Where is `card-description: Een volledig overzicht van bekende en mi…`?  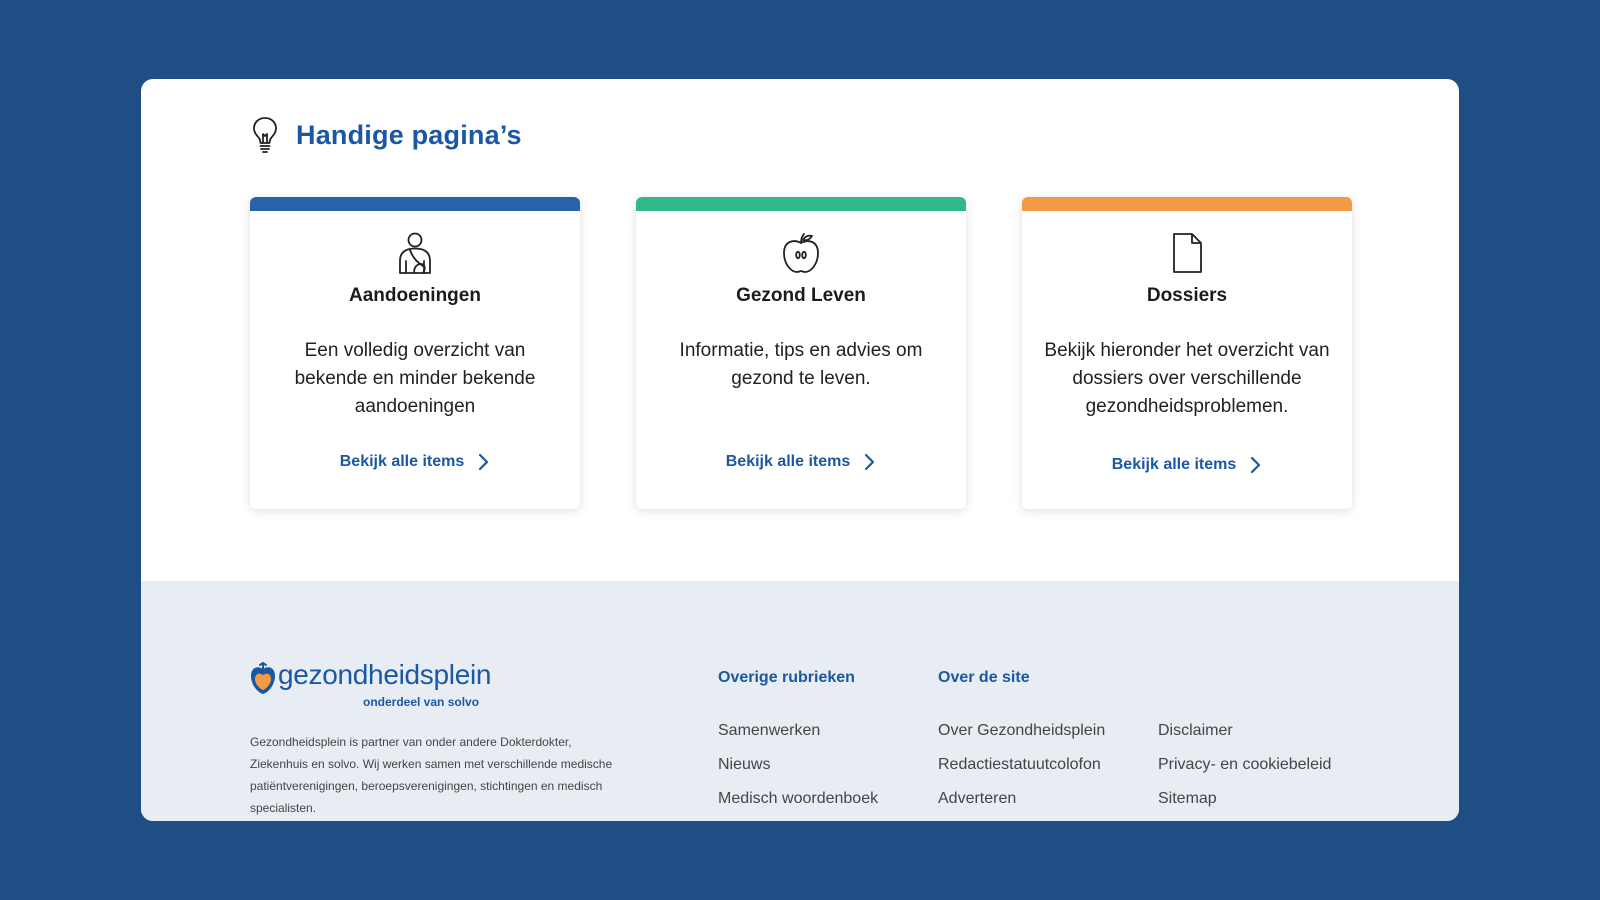
card-description: Een volledig overzicht van bekende en mi… is located at coordinates (415, 378).